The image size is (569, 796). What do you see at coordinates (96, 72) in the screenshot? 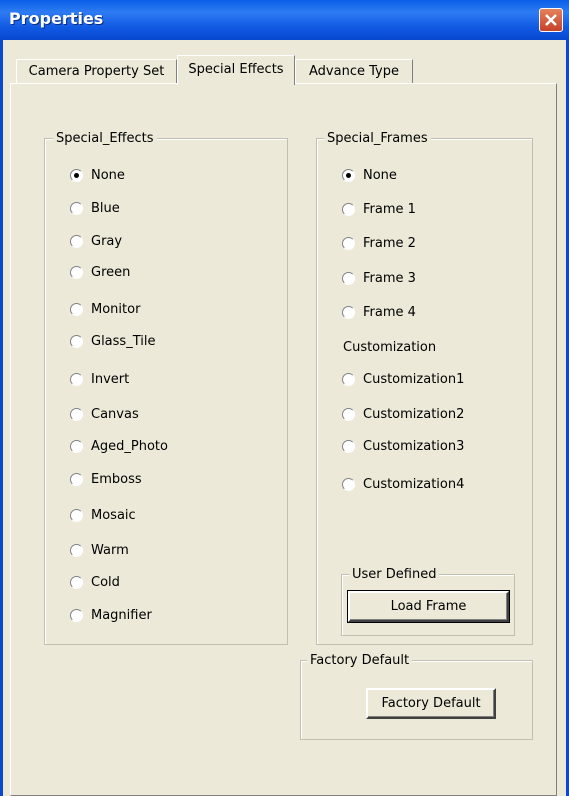
I see `tab-camera-property-set: Camera Property Set` at bounding box center [96, 72].